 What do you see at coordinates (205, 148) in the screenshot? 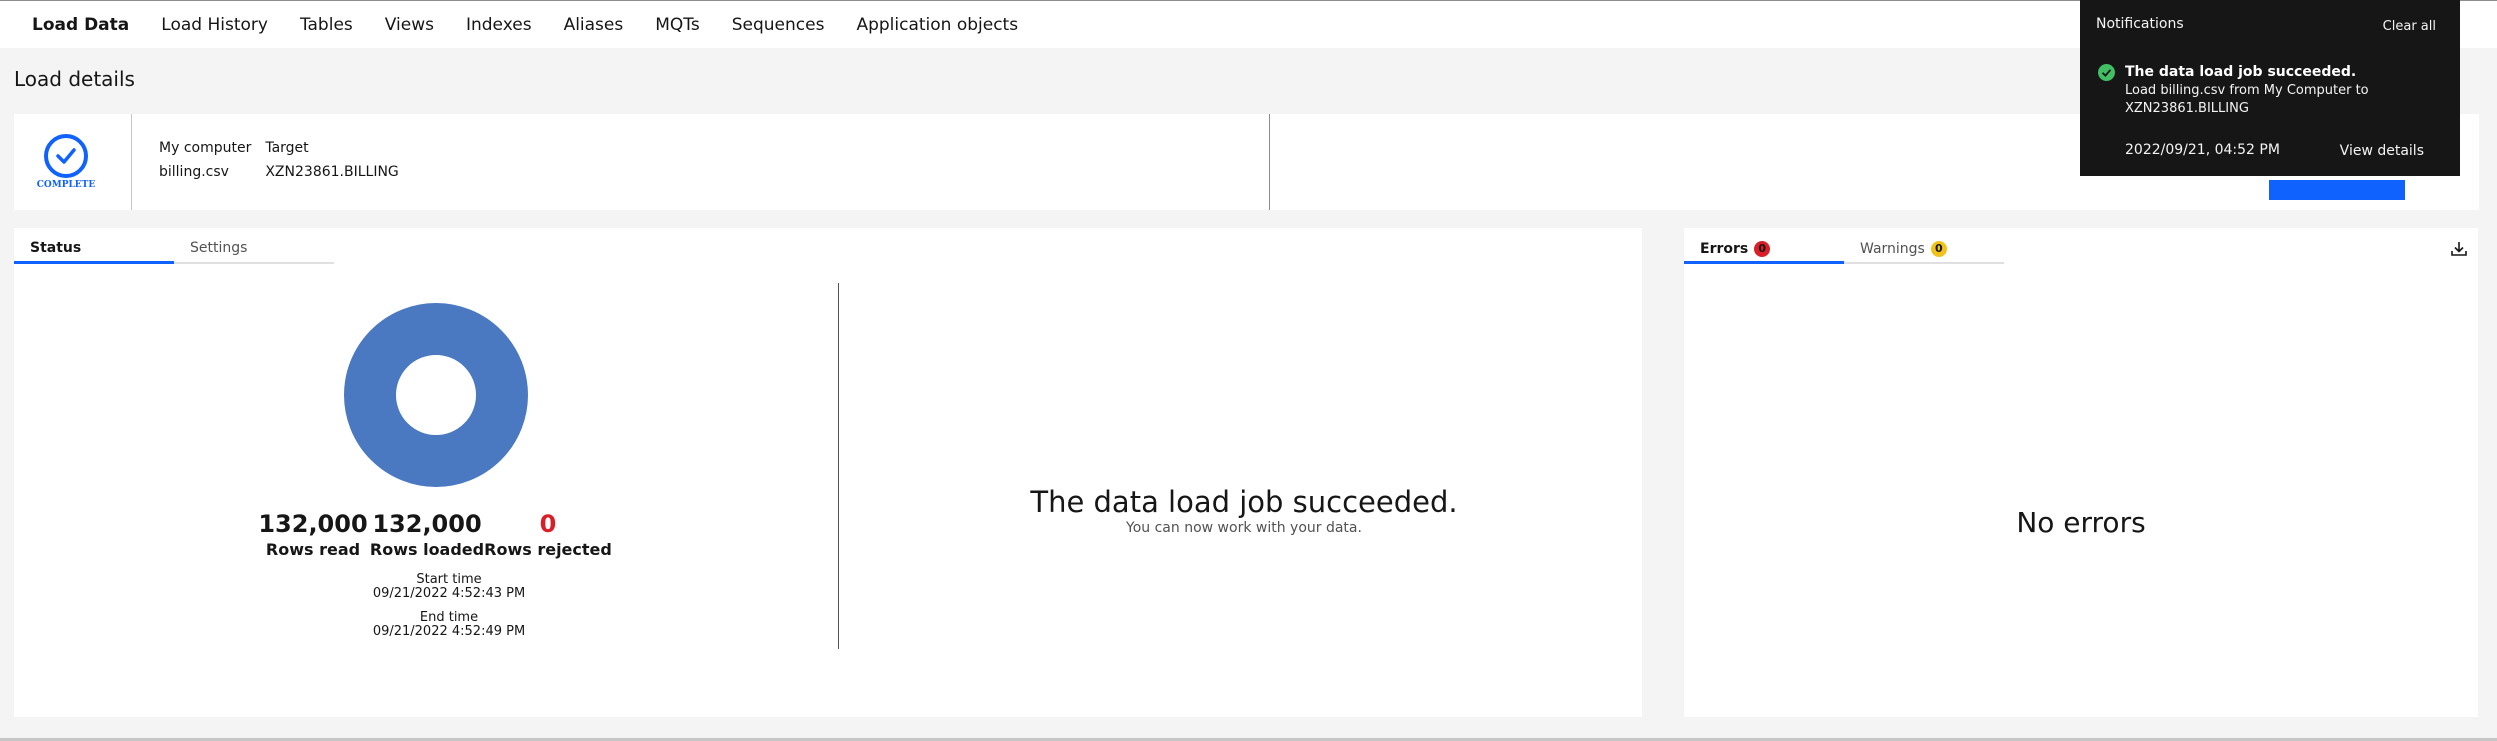
I see `source-header: My computer` at bounding box center [205, 148].